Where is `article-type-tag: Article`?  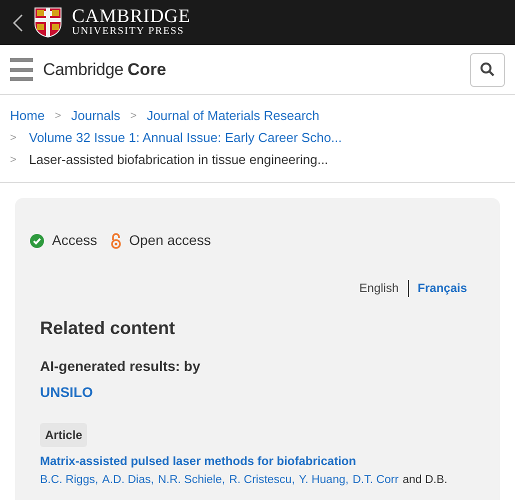
article-type-tag: Article is located at coordinates (64, 435).